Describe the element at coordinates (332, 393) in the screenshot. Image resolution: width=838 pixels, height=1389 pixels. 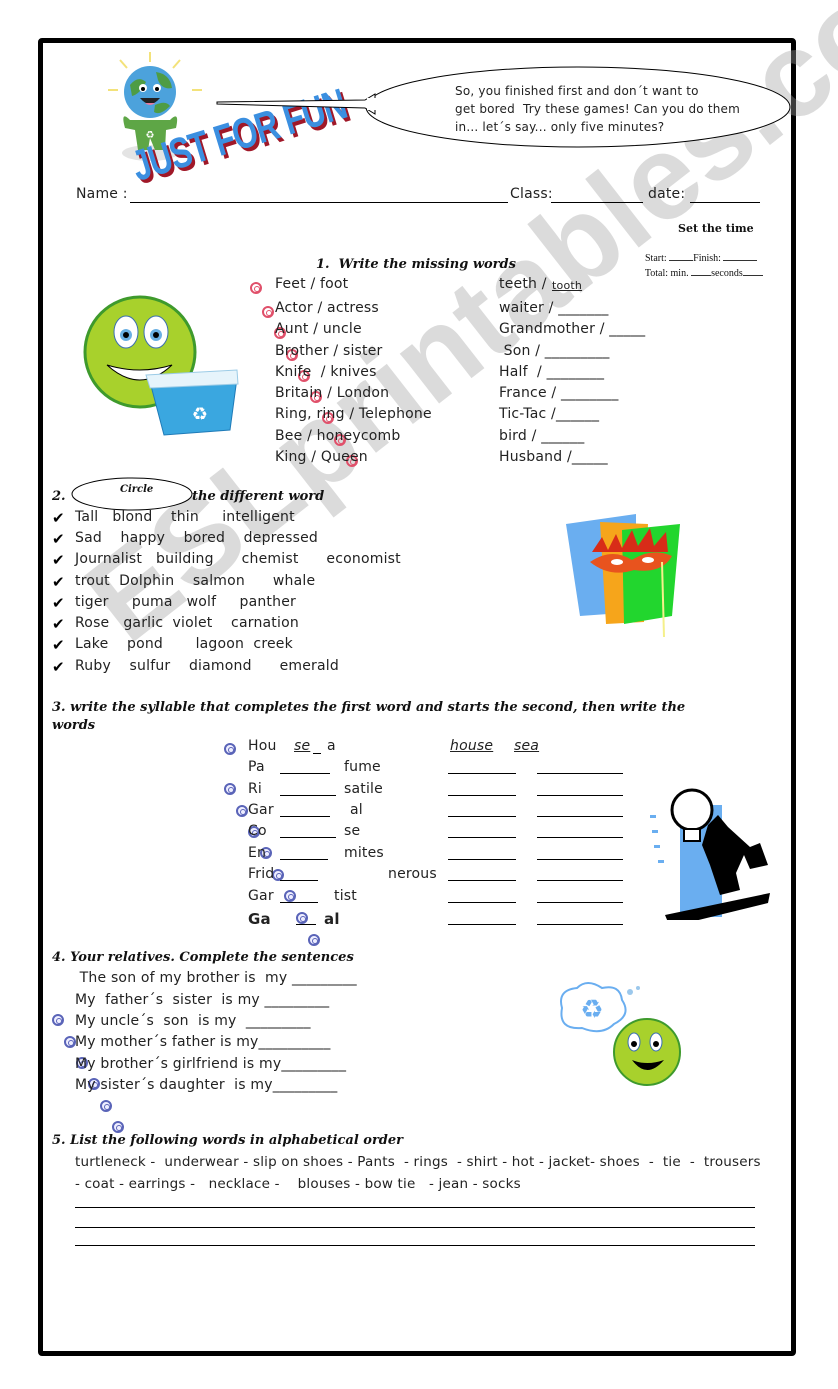
I see `word-pair-given: Britain / London` at that location.